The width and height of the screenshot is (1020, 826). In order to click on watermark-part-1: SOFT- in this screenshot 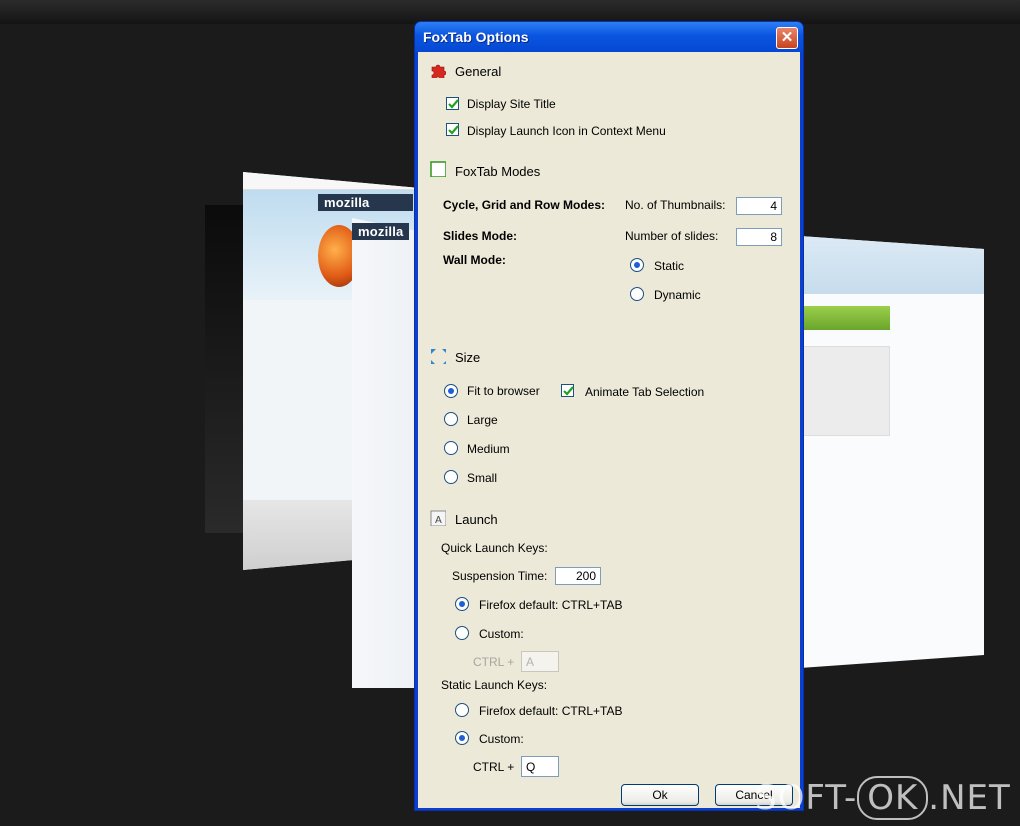, I will do `click(806, 798)`.